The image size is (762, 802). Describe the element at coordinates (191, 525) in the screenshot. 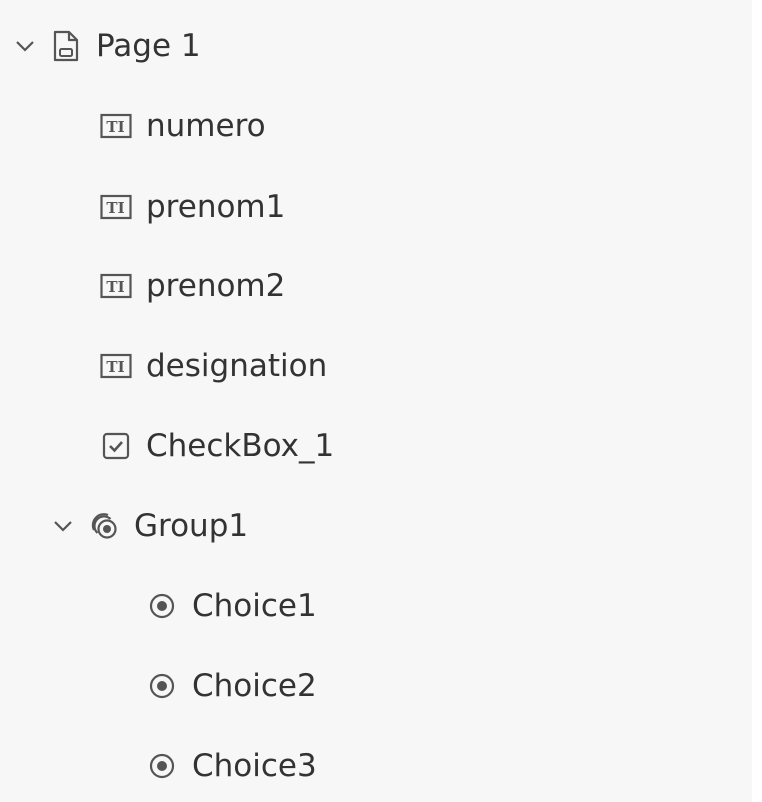

I see `tree-item-label: Group1` at that location.